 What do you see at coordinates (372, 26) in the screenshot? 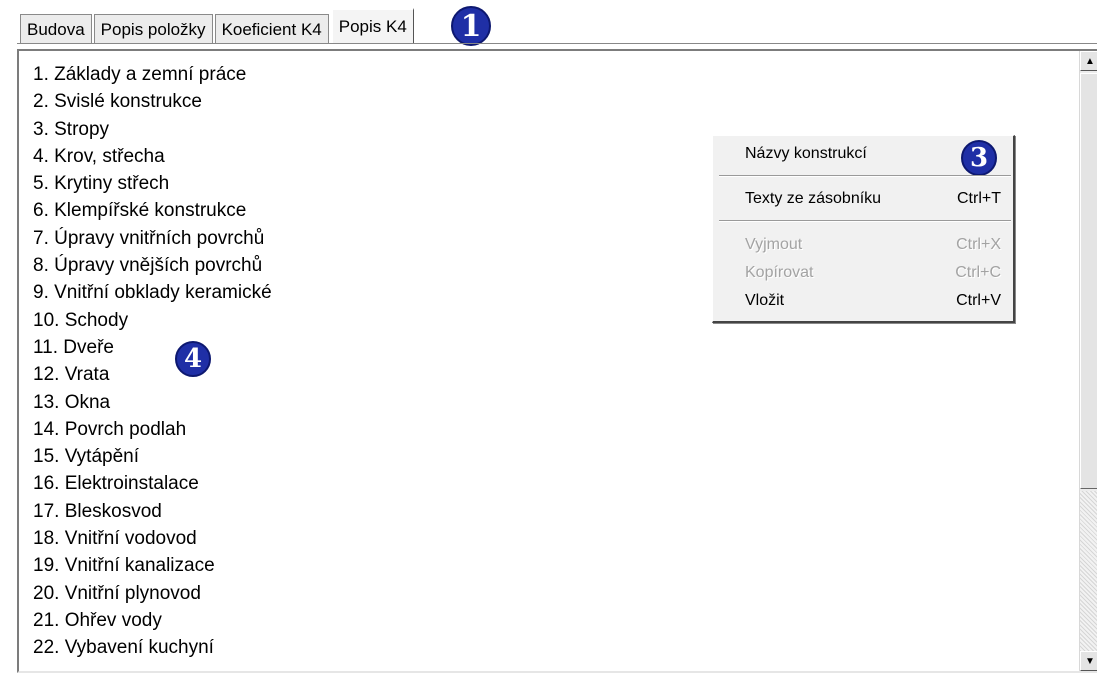
I see `tab-popis-k4: Popis K4` at bounding box center [372, 26].